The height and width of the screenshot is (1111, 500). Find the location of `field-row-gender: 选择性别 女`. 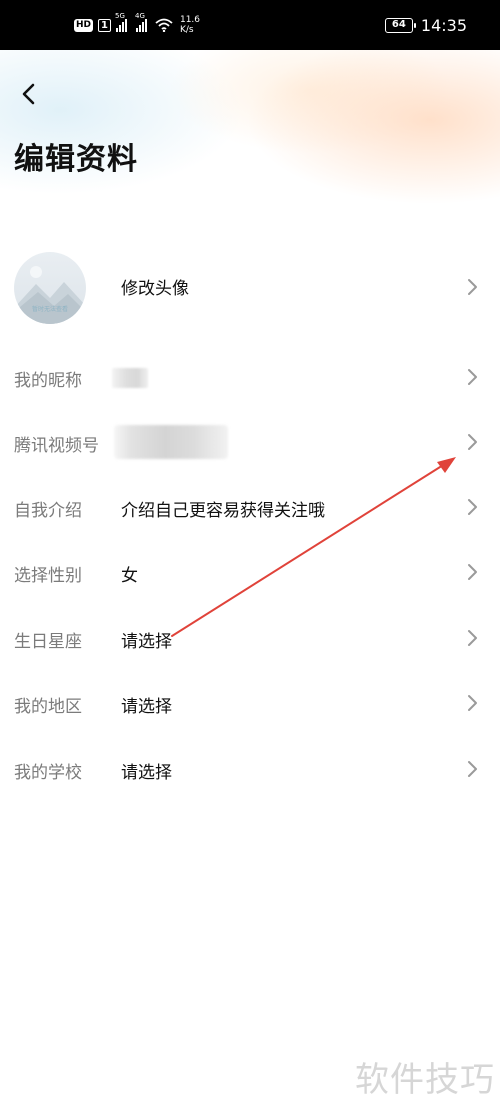

field-row-gender: 选择性别 女 is located at coordinates (250, 572).